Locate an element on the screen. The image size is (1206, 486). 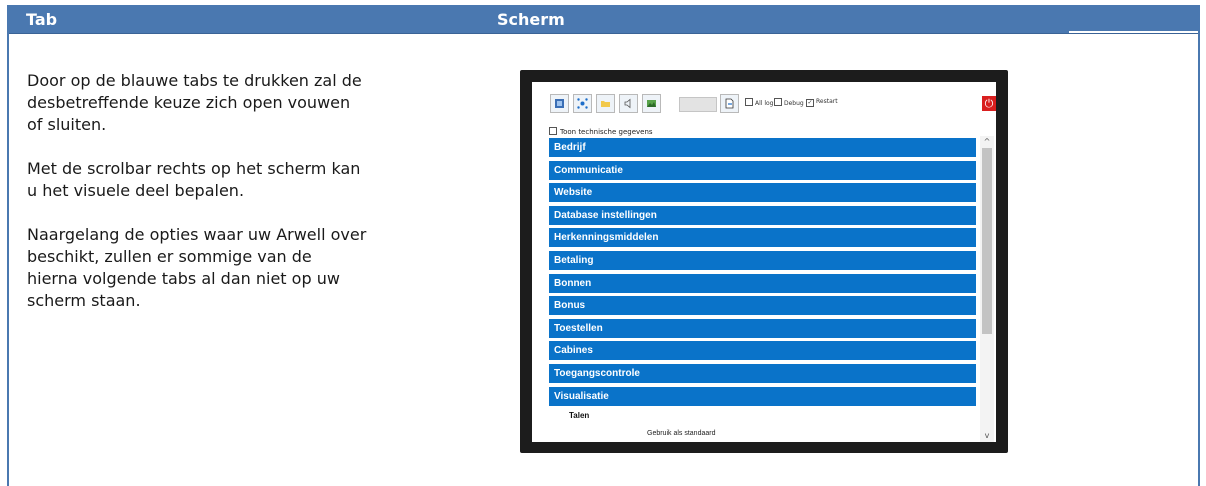
network-icon is located at coordinates (582, 103).